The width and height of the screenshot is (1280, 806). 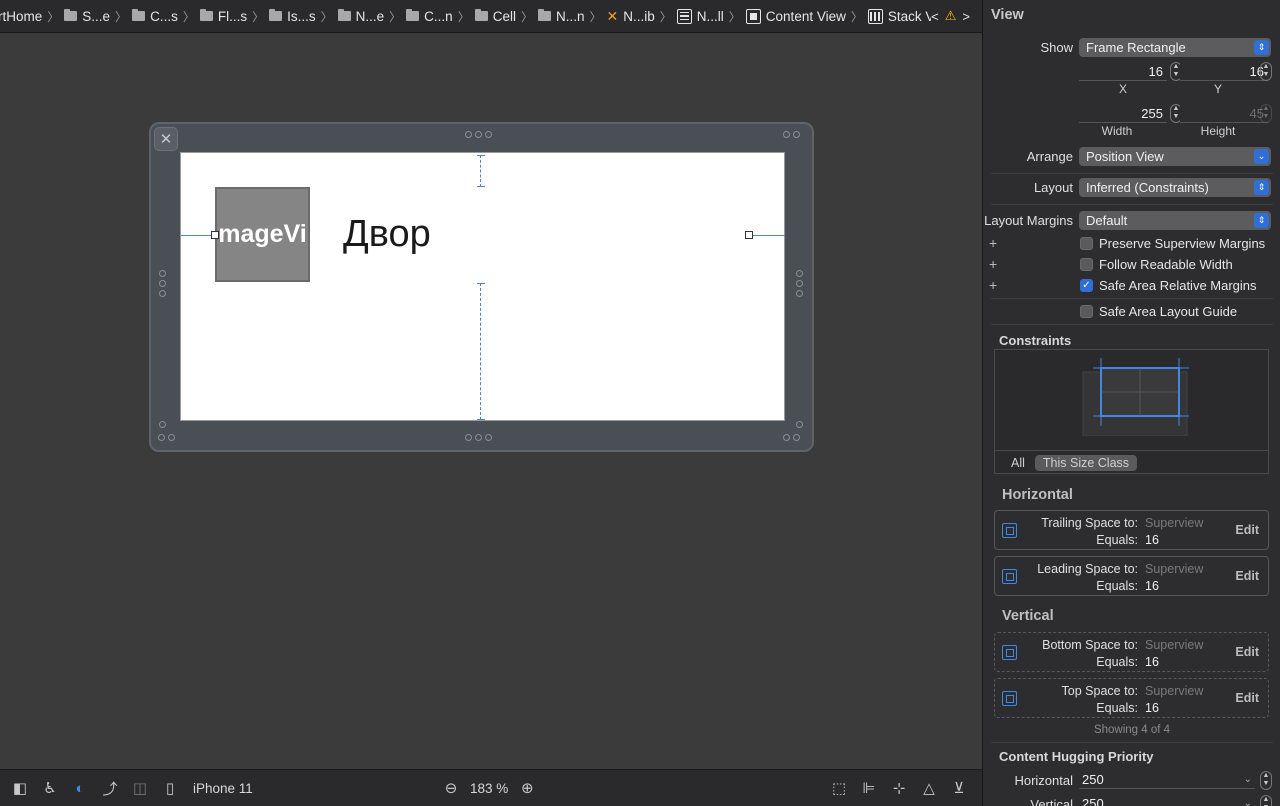 I want to click on device-selector: iPhone 11, so click(x=223, y=788).